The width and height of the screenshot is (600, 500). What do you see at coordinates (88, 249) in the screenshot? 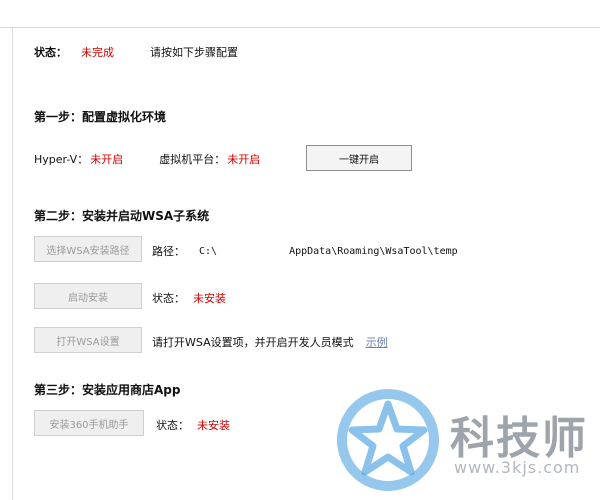
I see `choose-wsa-path-button: 选择WSA安装路径` at bounding box center [88, 249].